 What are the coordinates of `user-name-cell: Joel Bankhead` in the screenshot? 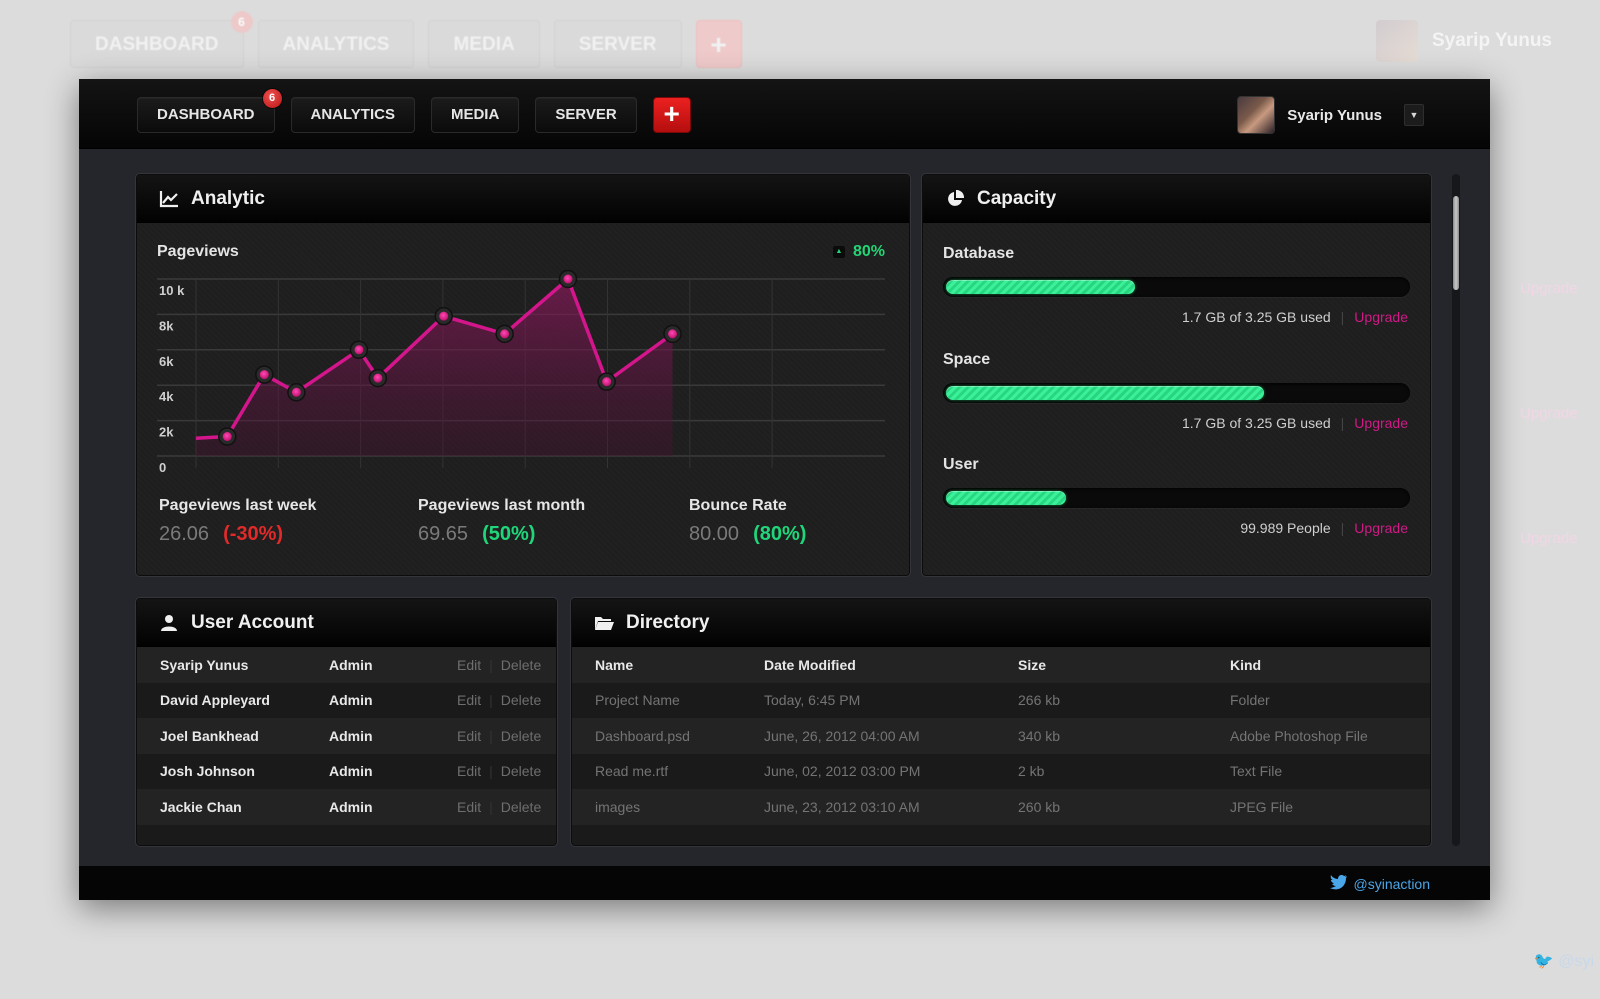 It's located at (209, 735).